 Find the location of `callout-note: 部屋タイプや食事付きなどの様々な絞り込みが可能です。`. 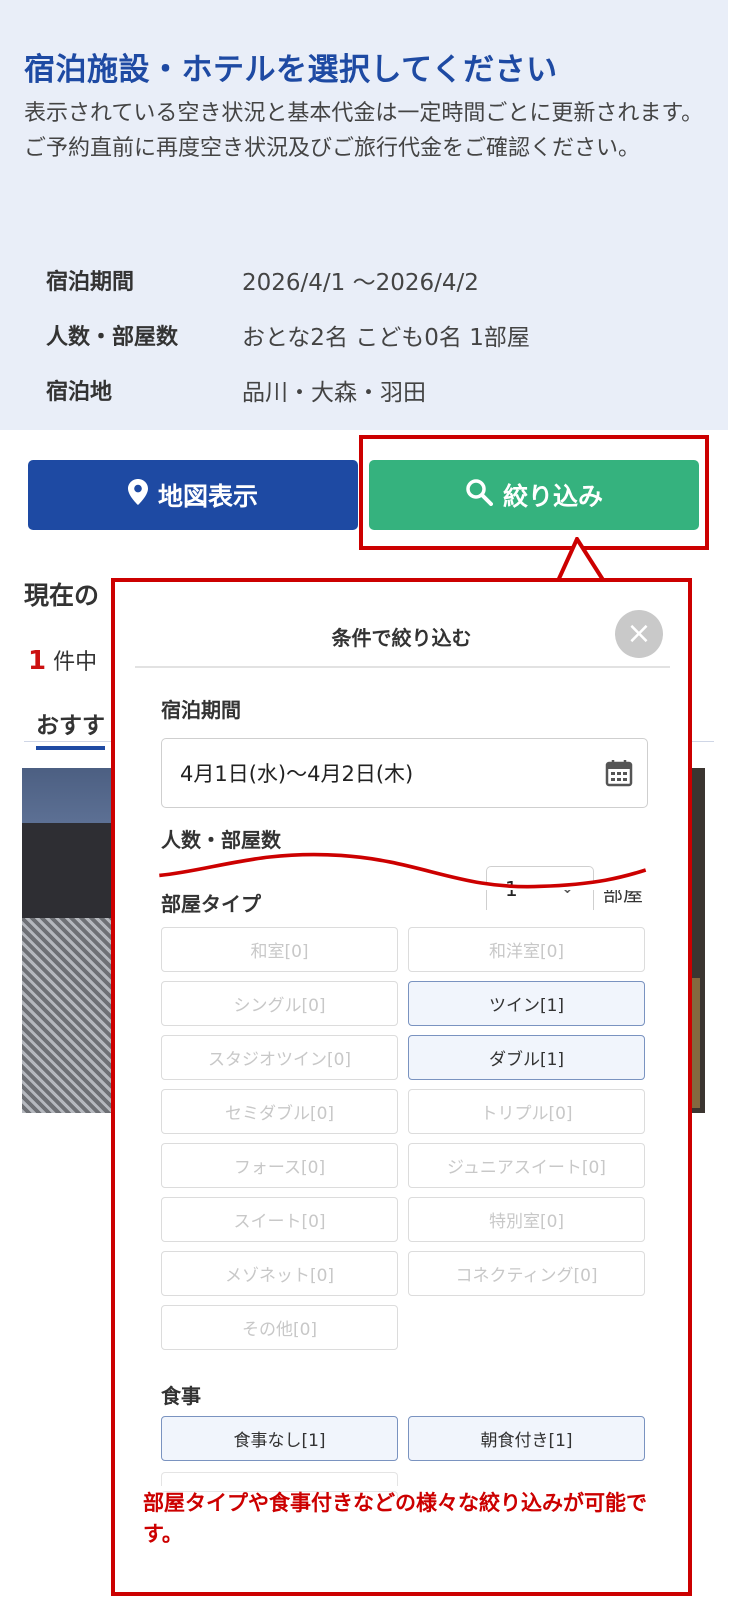

callout-note: 部屋タイプや食事付きなどの様々な絞り込みが可能です。 is located at coordinates (395, 1518).